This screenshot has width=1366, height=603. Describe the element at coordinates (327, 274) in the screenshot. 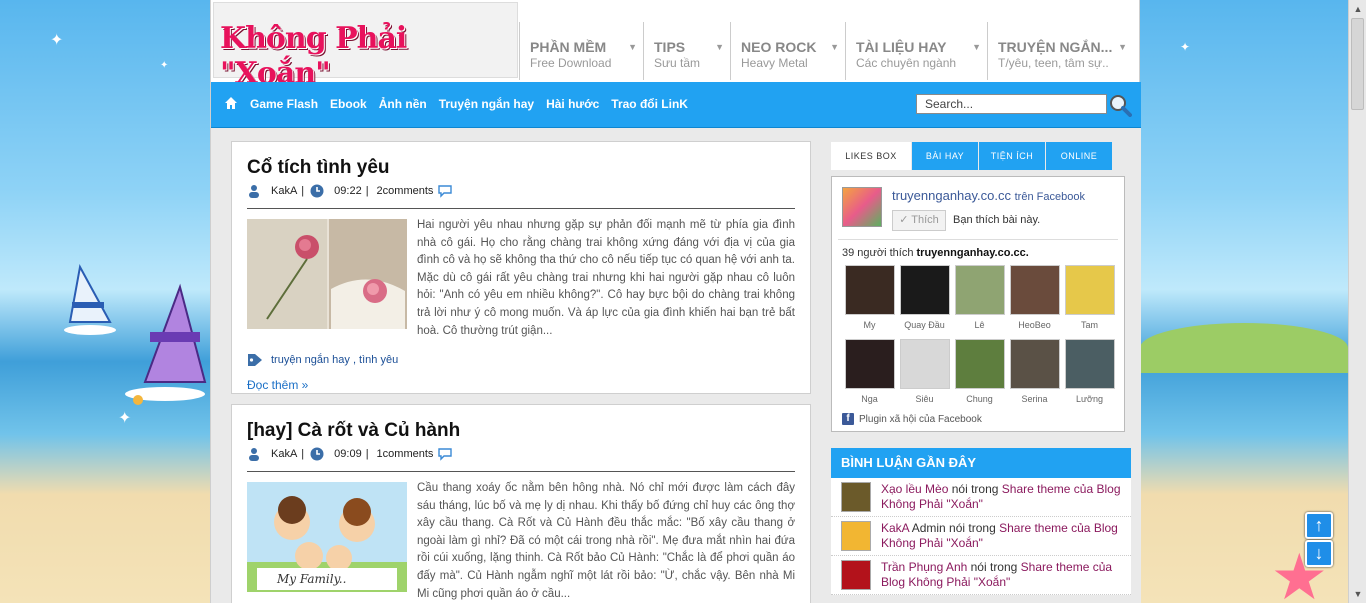

I see `post-thumbnail` at that location.